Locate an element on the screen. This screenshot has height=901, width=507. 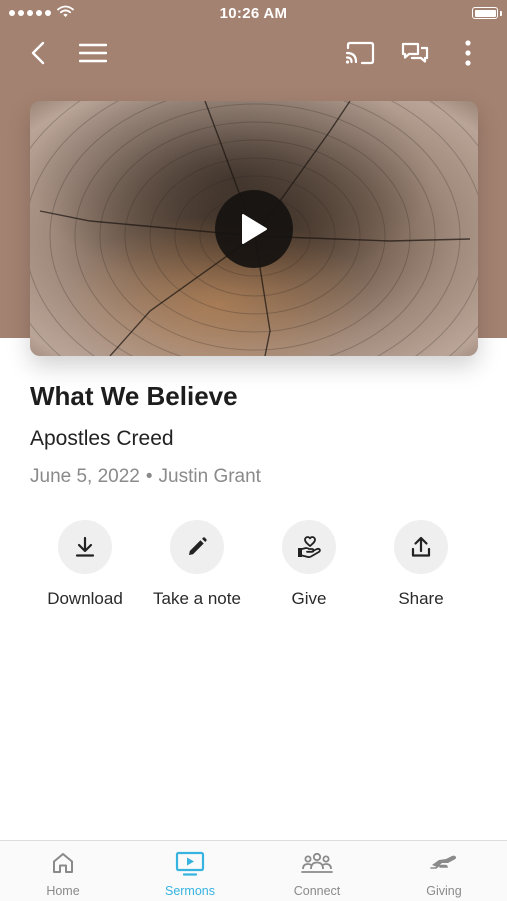
tab-sermons-label: Sermons is located at coordinates (190, 891).